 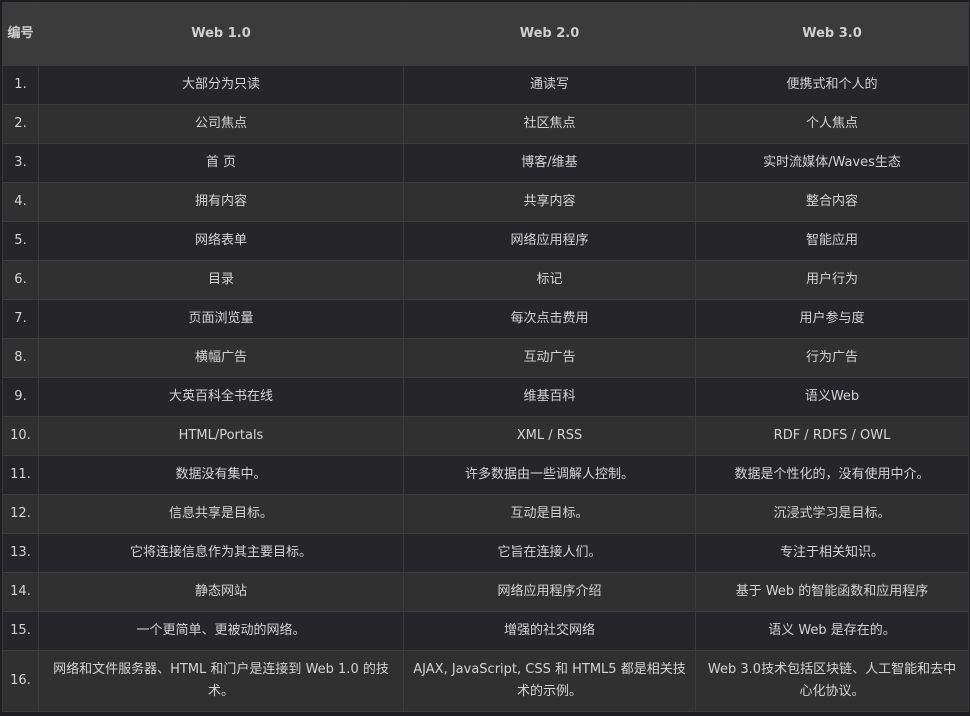 What do you see at coordinates (221, 681) in the screenshot?
I see `cell-web1: 网络和文件服务器、HTML 和门户是连接到 Web 1.0 的技术。` at bounding box center [221, 681].